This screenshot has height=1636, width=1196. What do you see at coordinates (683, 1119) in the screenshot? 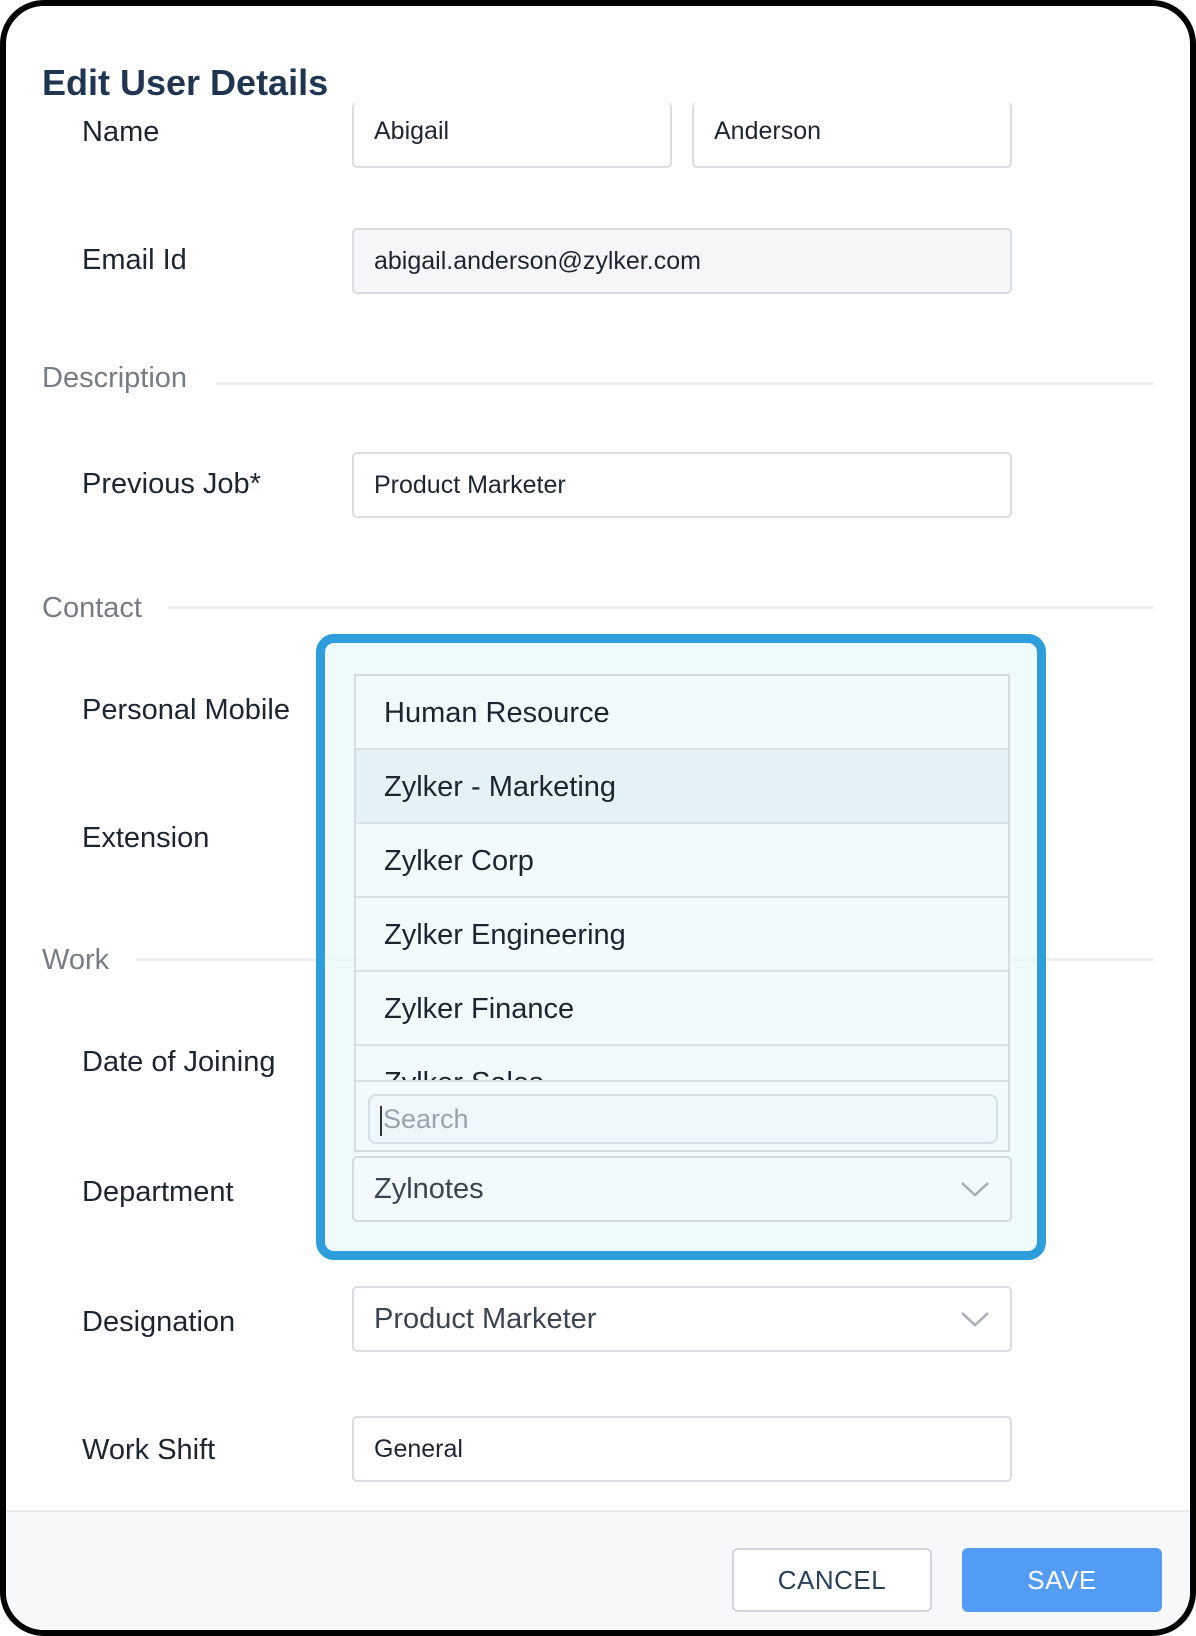
I see `dropdown-search-input: Search` at bounding box center [683, 1119].